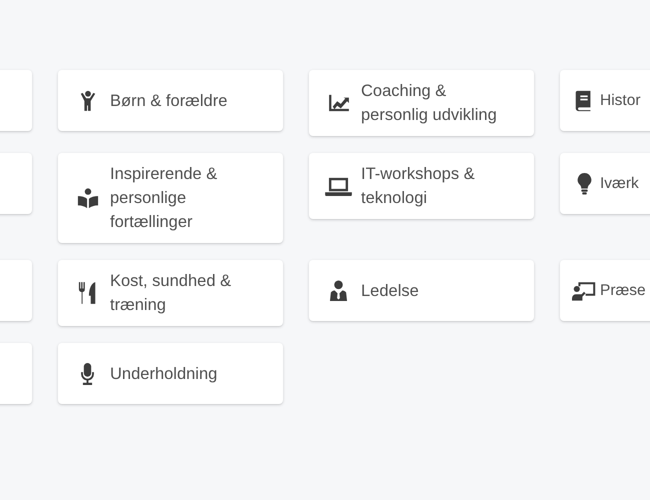 Image resolution: width=650 pixels, height=500 pixels. I want to click on category-label: Kost, sundhed & træning, so click(171, 293).